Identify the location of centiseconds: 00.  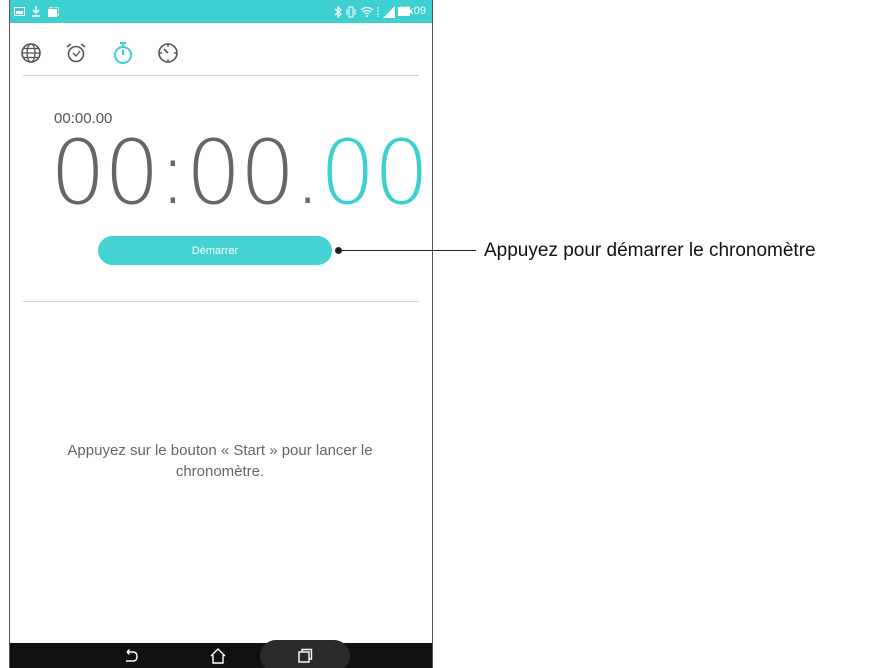
(374, 172).